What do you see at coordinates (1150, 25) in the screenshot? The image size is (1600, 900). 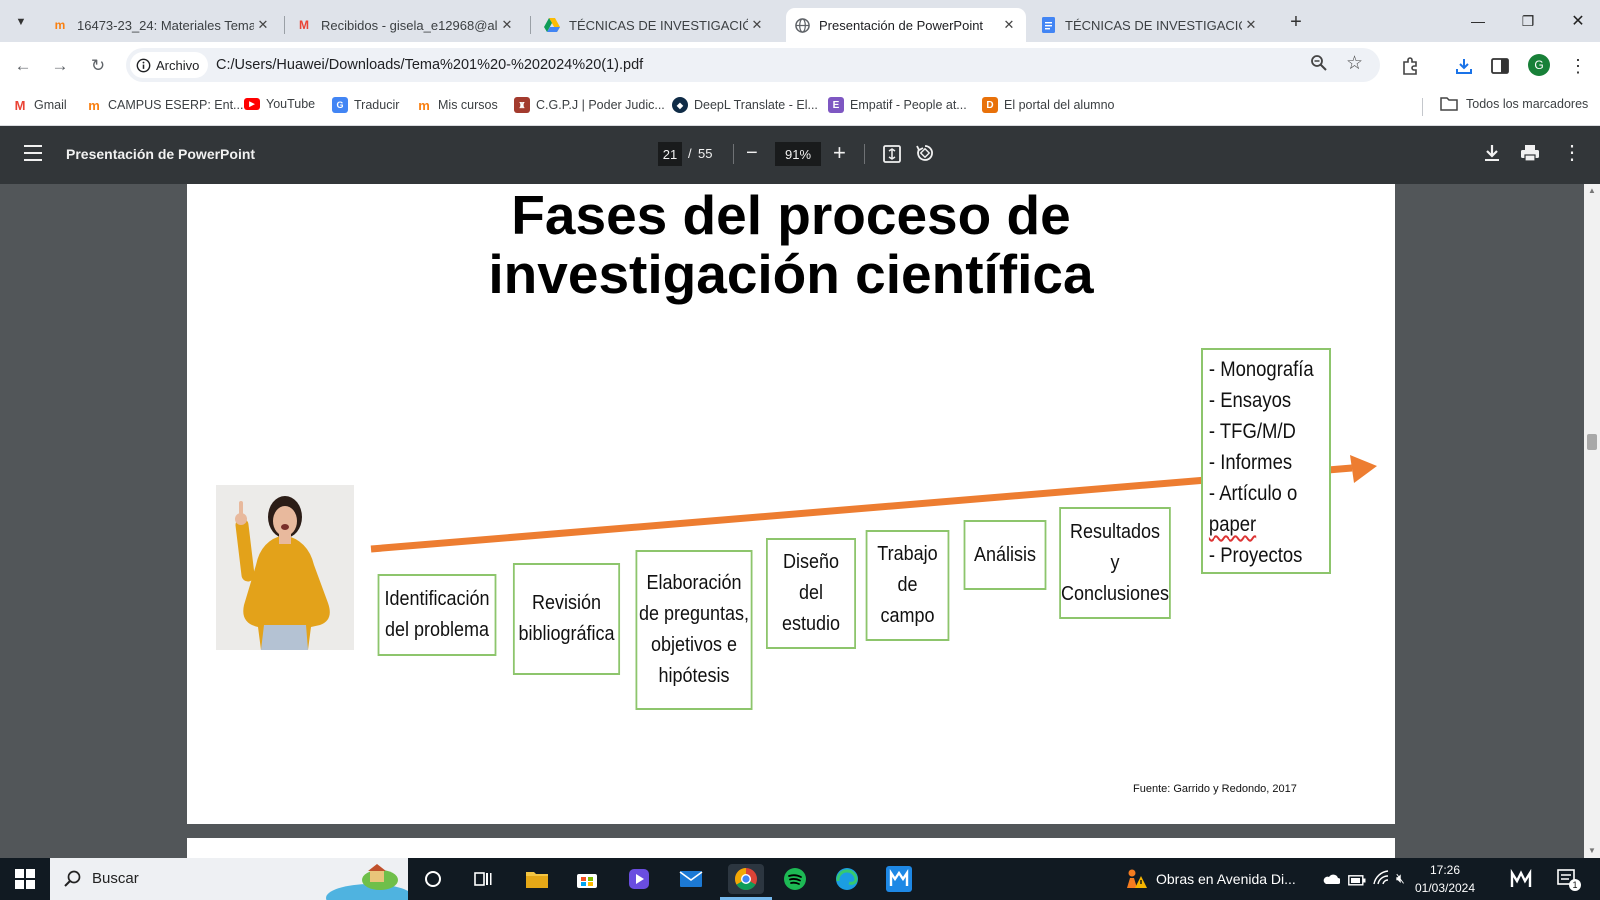 I see `tab-google-docs: TÉCNICAS DE INVESTIGACIÓN CIENTÍFICA ✕` at bounding box center [1150, 25].